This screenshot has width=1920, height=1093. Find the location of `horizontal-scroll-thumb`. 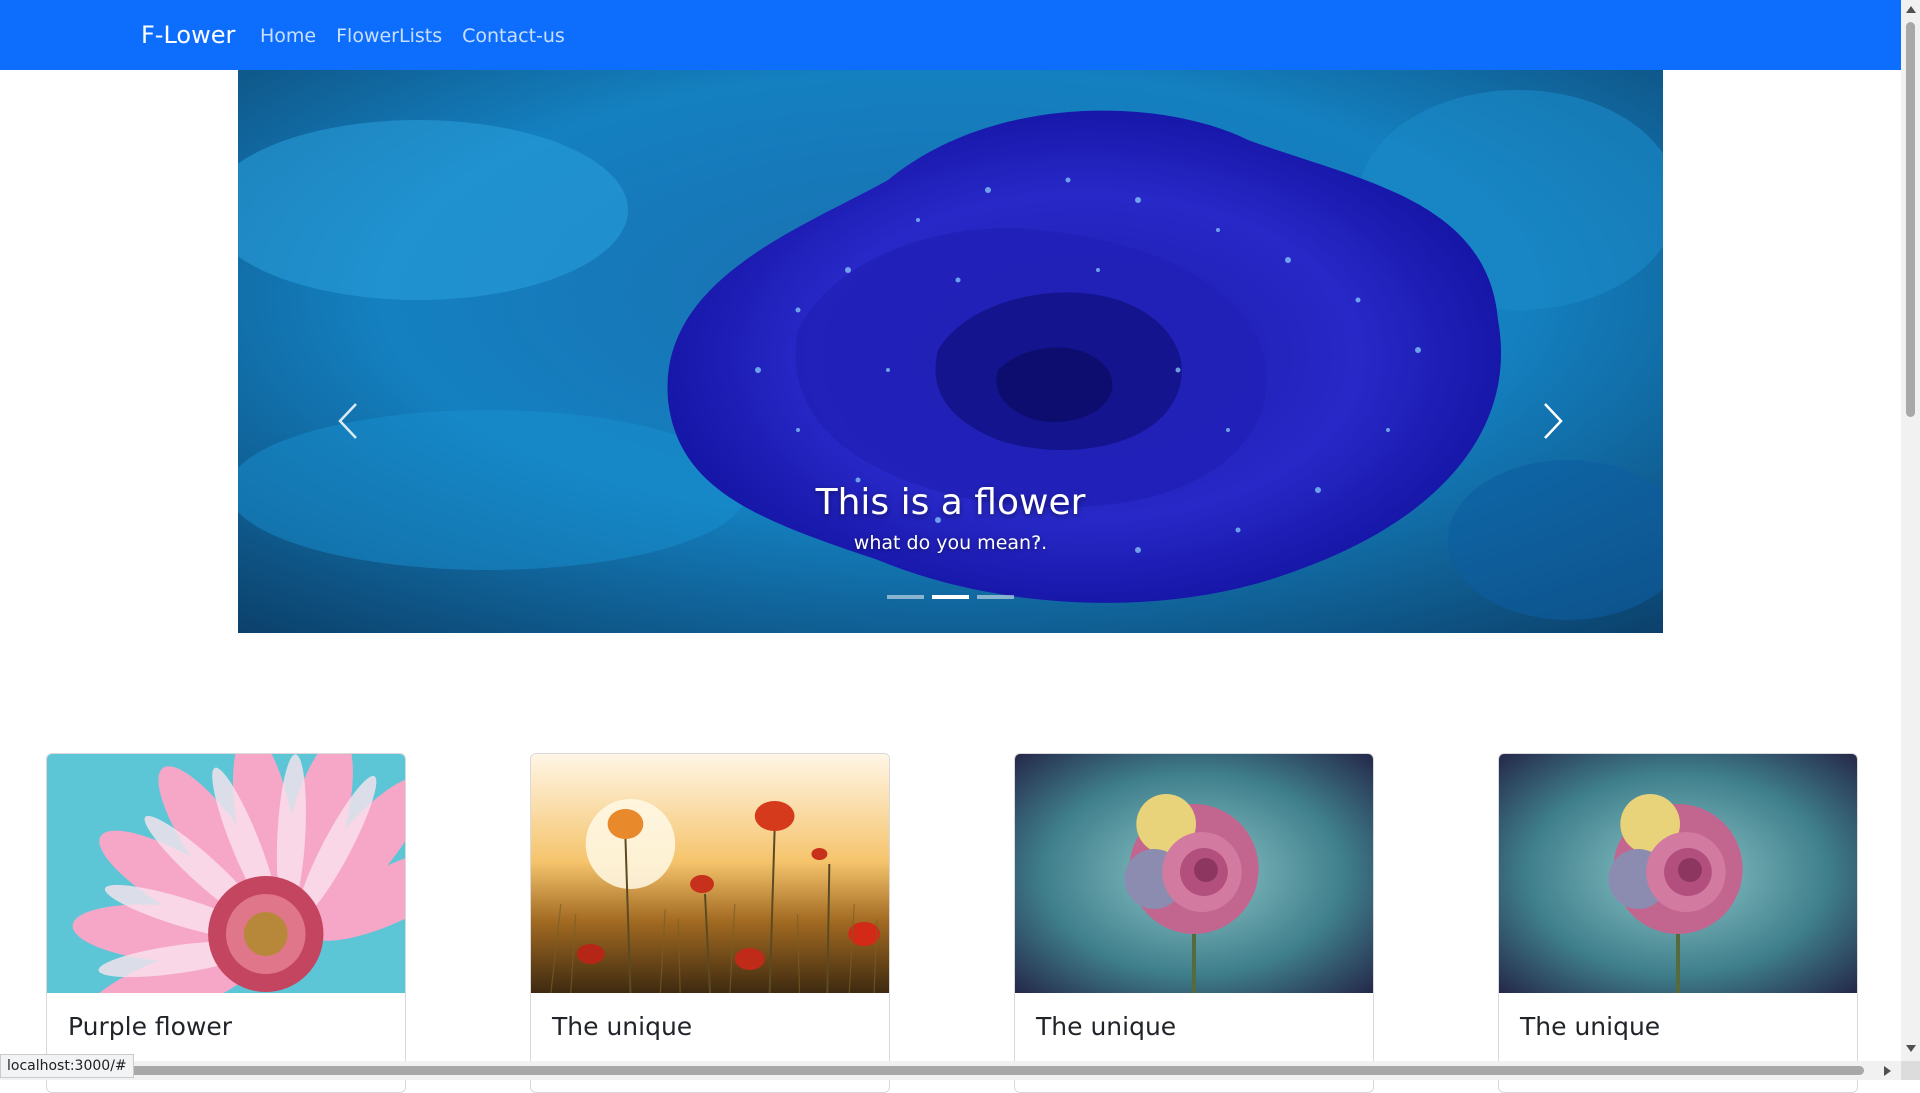

horizontal-scroll-thumb is located at coordinates (994, 1070).